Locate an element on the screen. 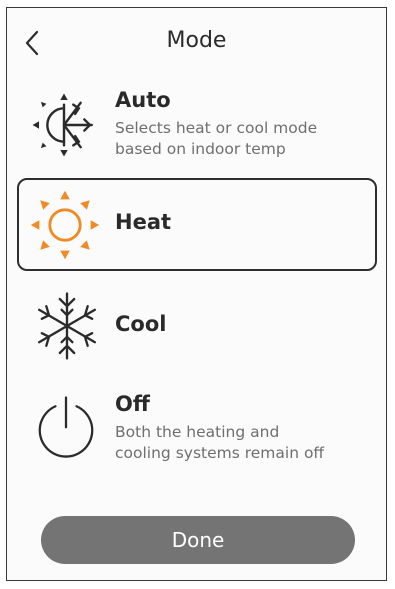 This screenshot has height=589, width=395. power-icon is located at coordinates (66, 427).